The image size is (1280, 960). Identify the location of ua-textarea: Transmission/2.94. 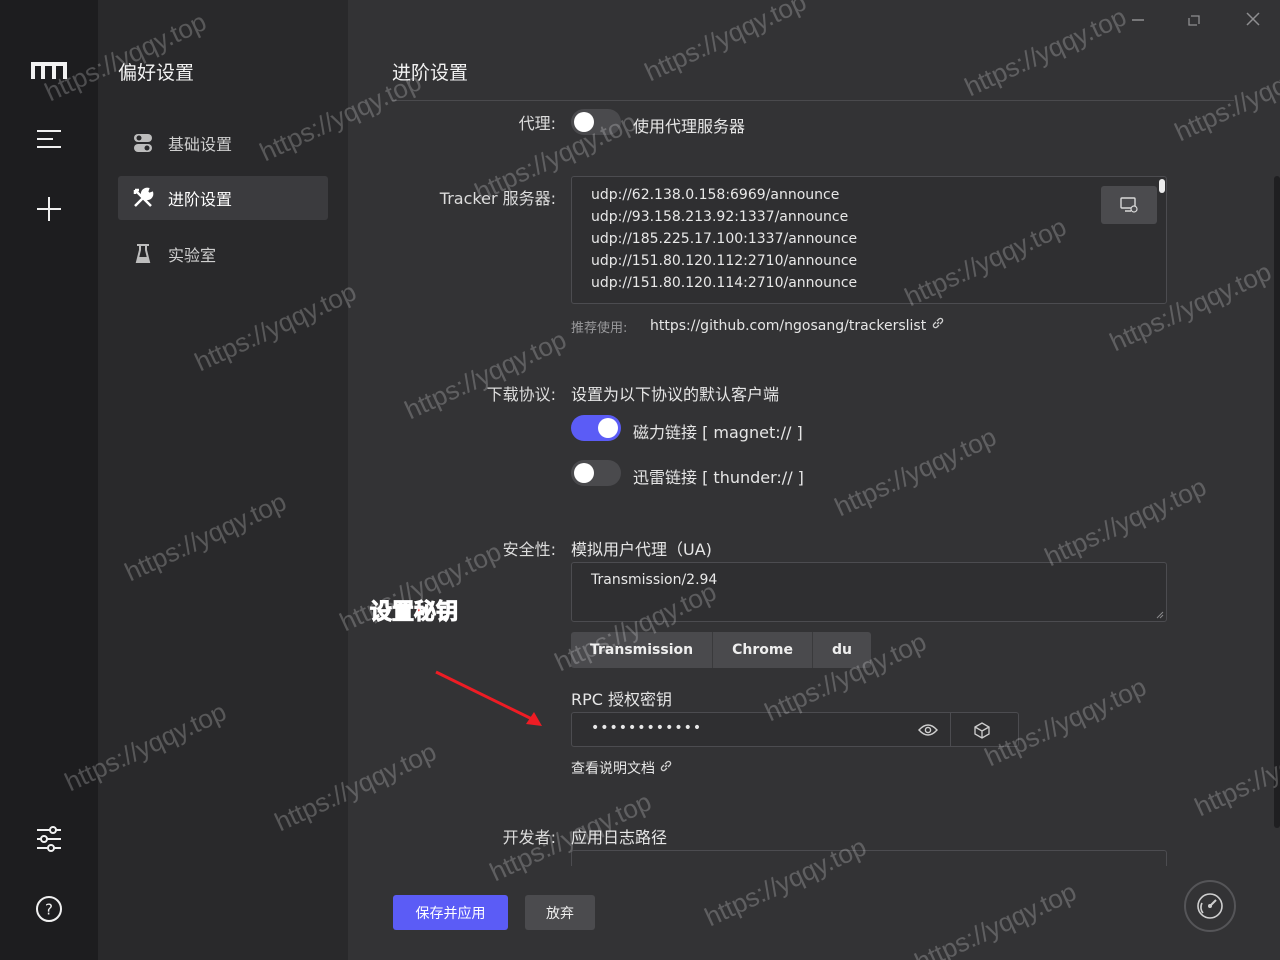
(869, 592).